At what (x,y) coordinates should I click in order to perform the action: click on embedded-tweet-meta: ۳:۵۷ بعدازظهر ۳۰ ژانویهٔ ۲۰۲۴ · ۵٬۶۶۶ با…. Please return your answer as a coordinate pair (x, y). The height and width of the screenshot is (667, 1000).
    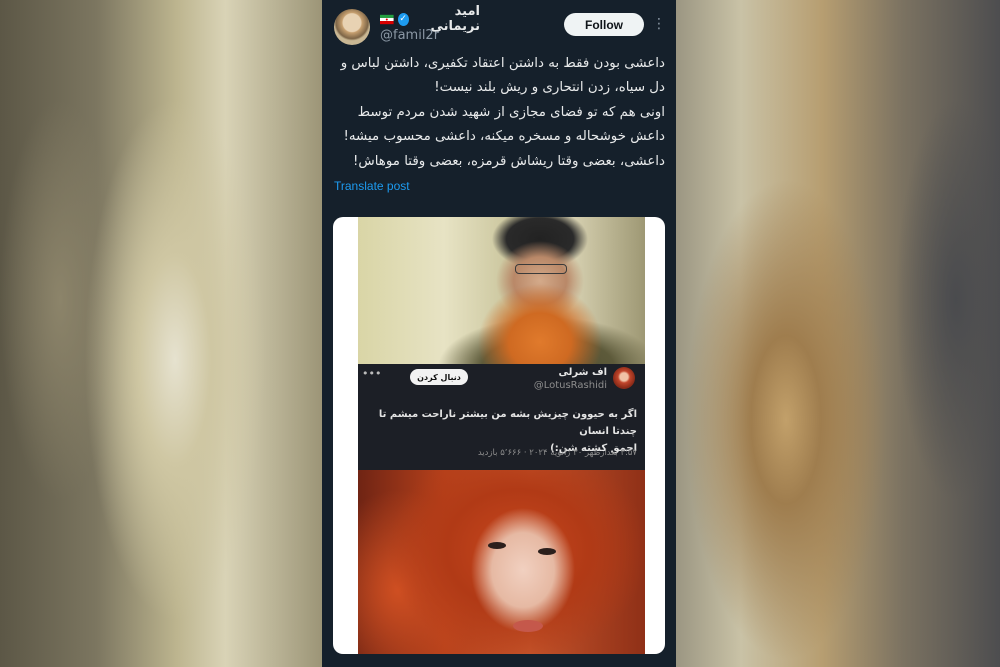
    Looking at the image, I should click on (557, 453).